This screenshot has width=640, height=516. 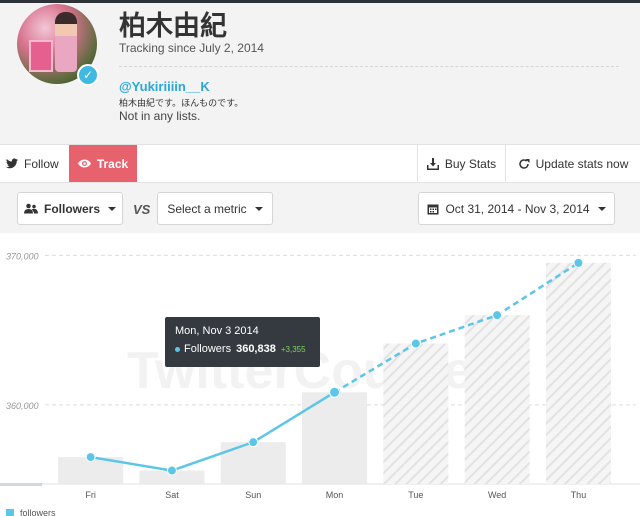 I want to click on profile-bio: 柏木由紀です。ほんものです。, so click(x=181, y=104).